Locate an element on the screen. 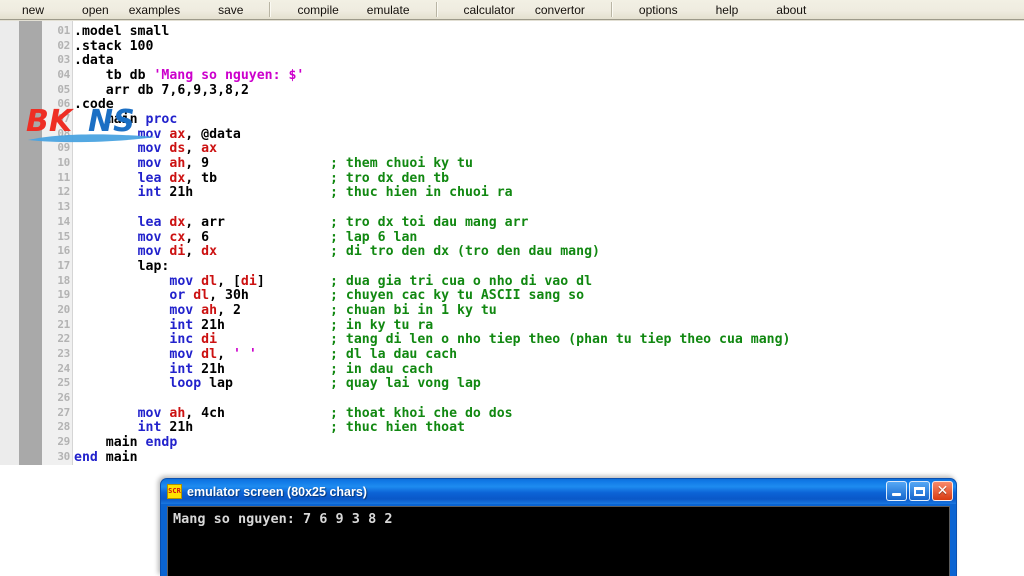 This screenshot has height=576, width=1024. code-comment: ; in dau cach is located at coordinates (381, 369).